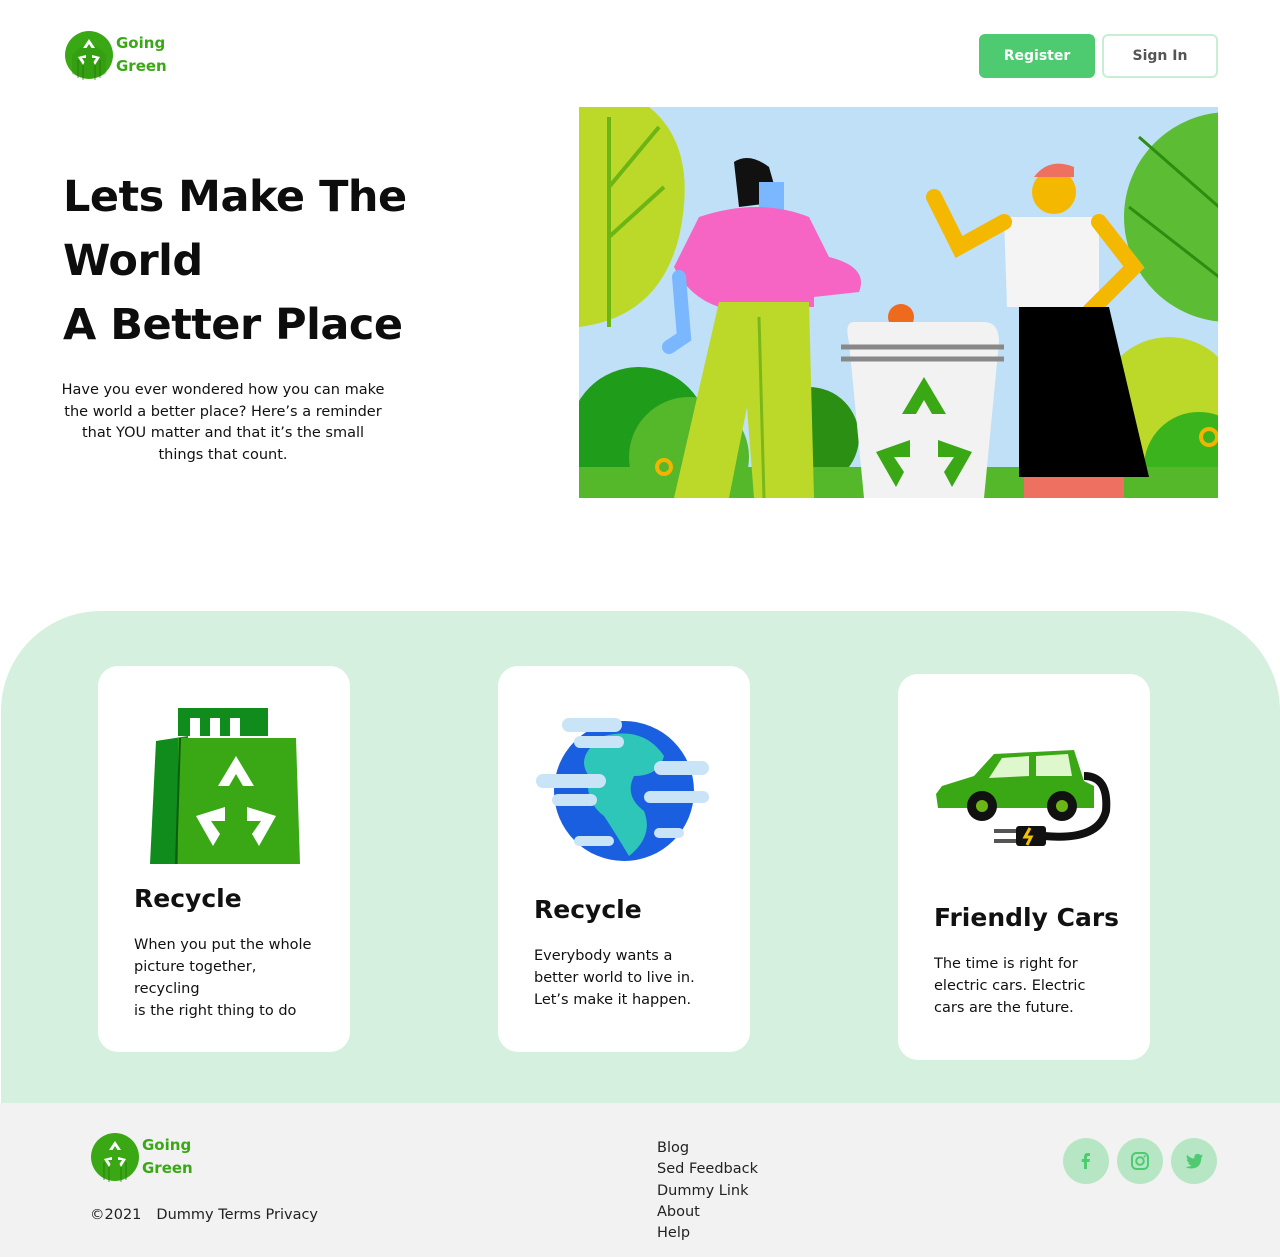 The image size is (1280, 1257). Describe the element at coordinates (624, 793) in the screenshot. I see `earth-globe-icon` at that location.